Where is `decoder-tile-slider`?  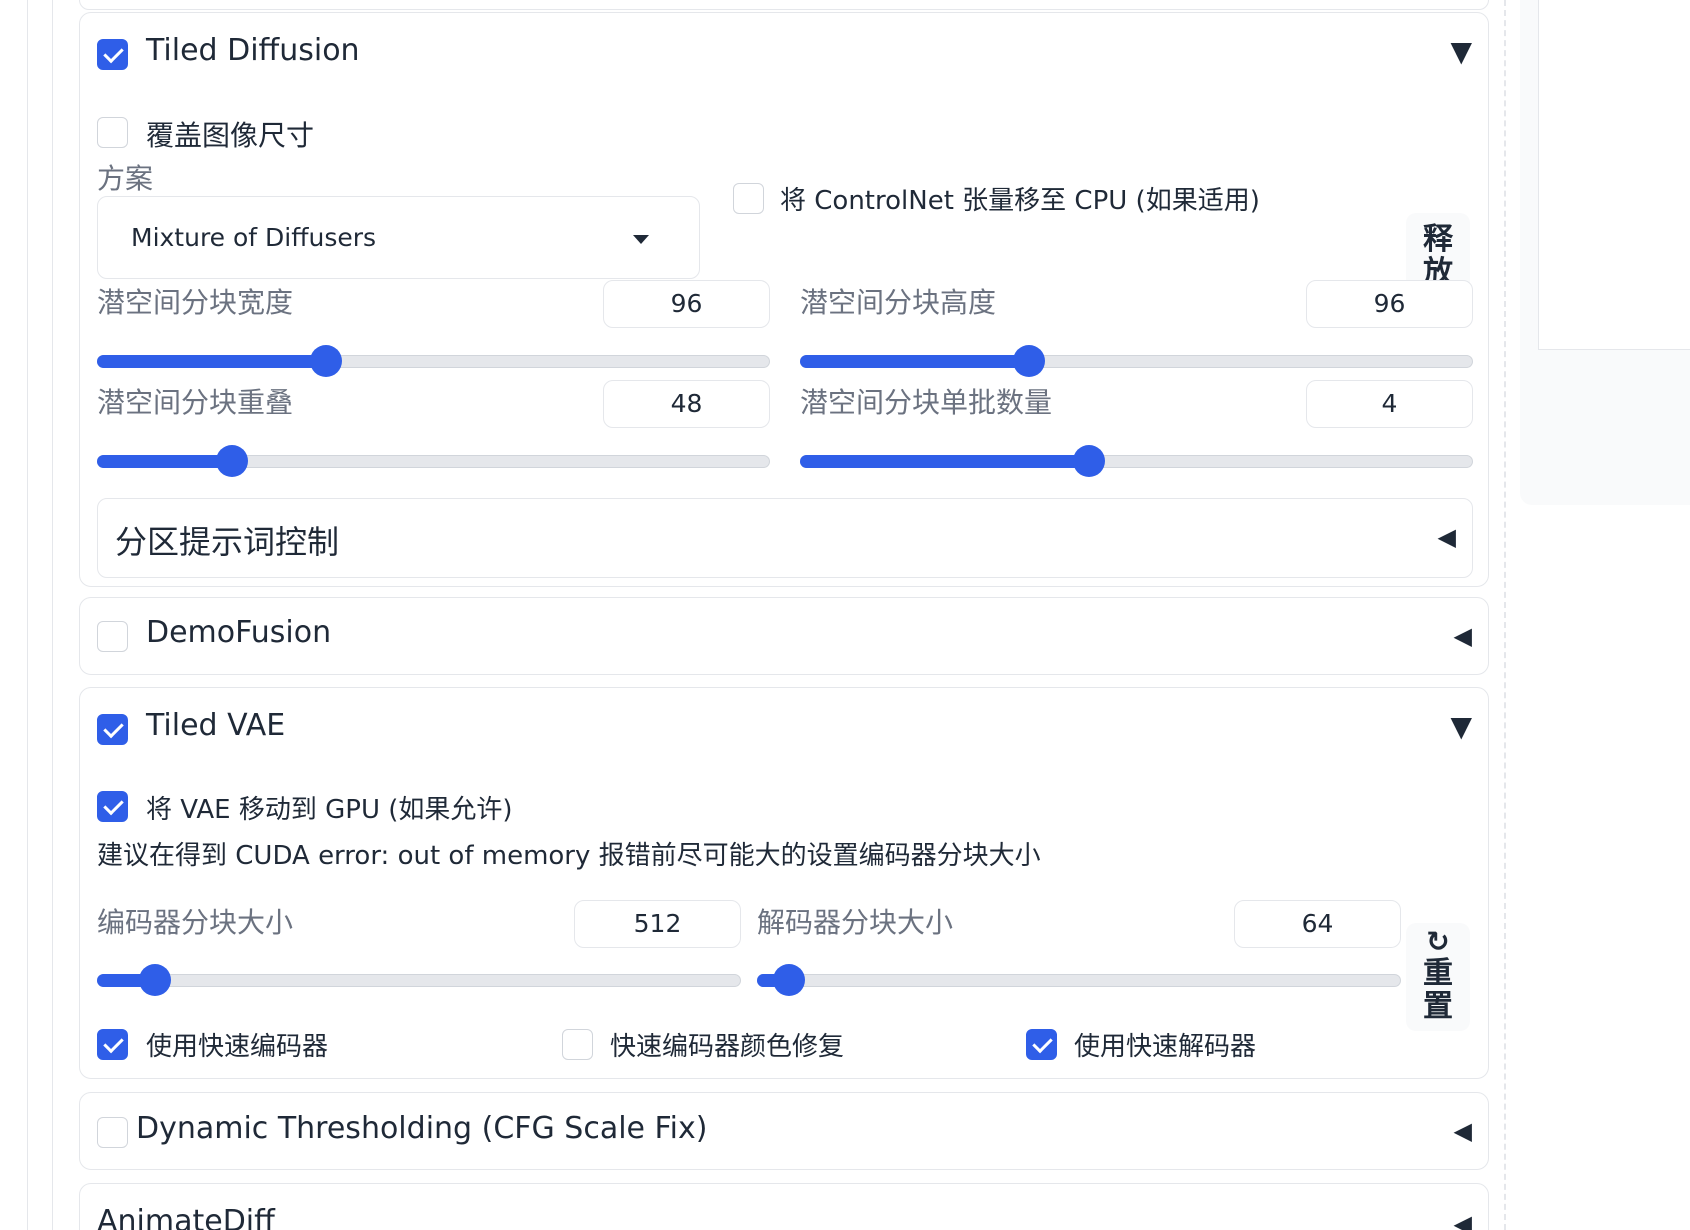 decoder-tile-slider is located at coordinates (1079, 980).